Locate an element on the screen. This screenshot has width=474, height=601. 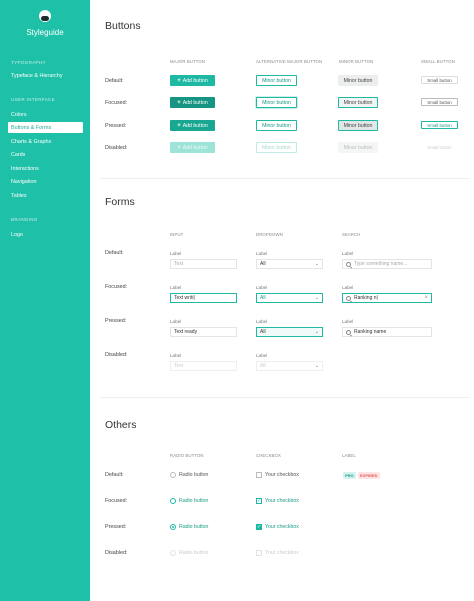
radio-label: Radio button is located at coordinates (194, 501).